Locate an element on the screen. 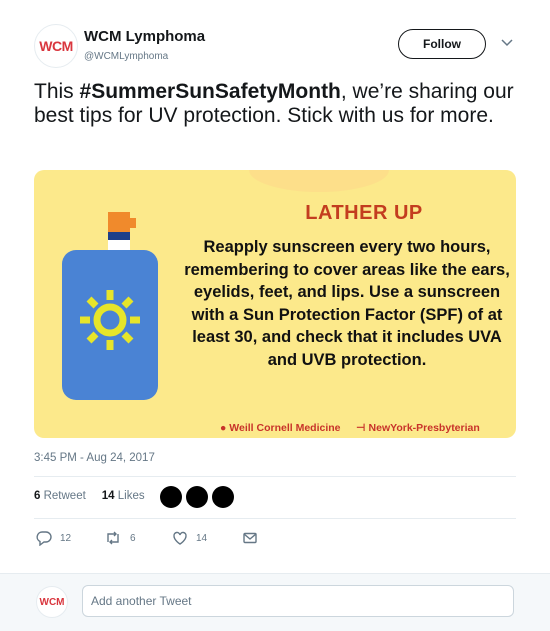  display-name: WCM Lymphoma is located at coordinates (144, 36).